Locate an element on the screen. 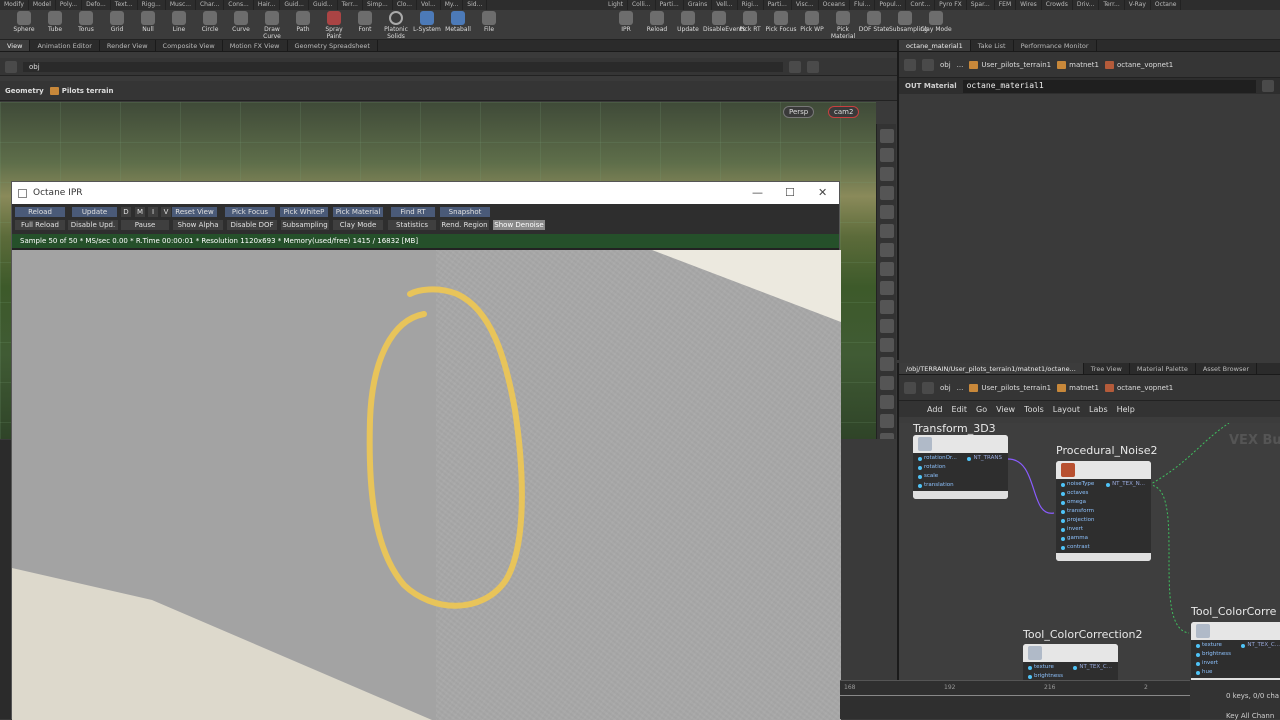  shelf-tool: File is located at coordinates (489, 22).